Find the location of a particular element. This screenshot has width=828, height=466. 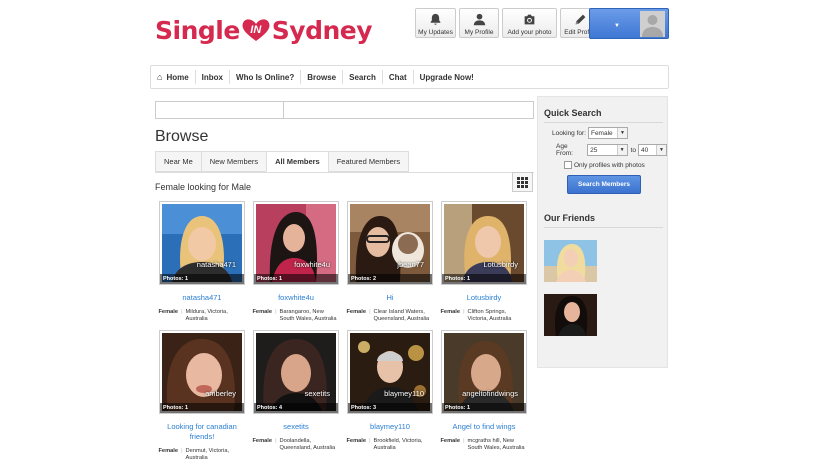

member-title-link: blaymey110 is located at coordinates (390, 427).